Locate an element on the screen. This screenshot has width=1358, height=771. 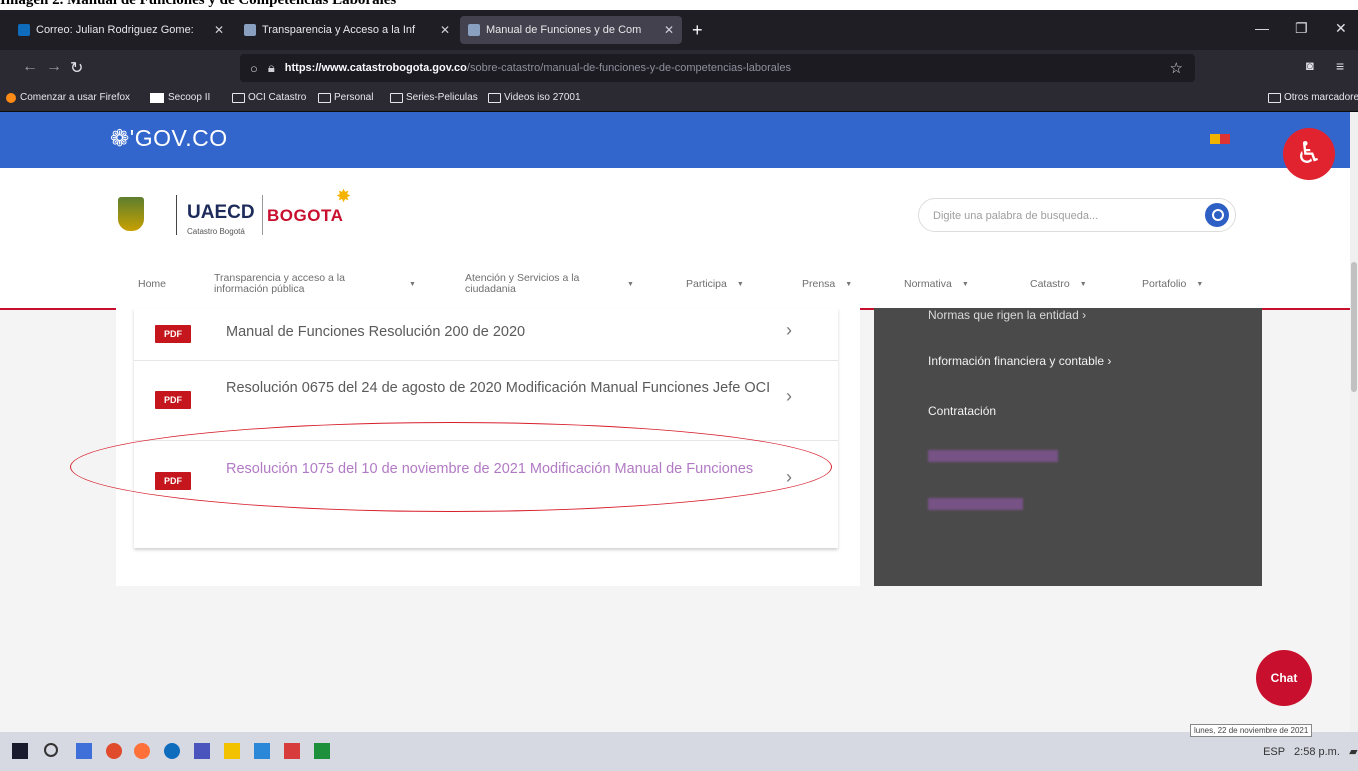
edge-icon is located at coordinates (172, 751).